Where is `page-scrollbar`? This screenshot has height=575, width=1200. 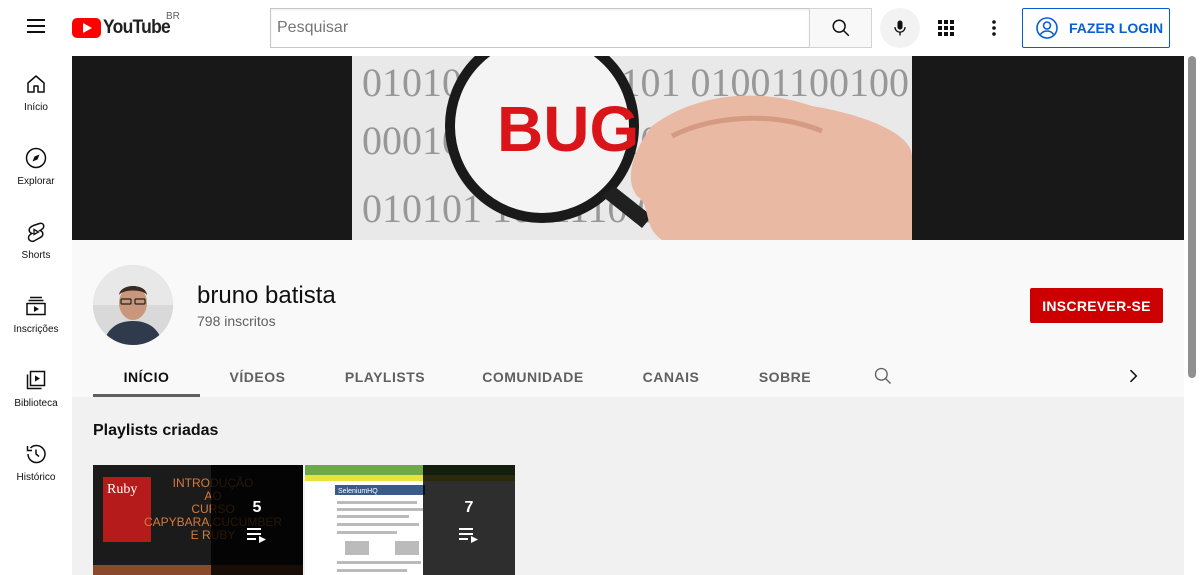 page-scrollbar is located at coordinates (1192, 315).